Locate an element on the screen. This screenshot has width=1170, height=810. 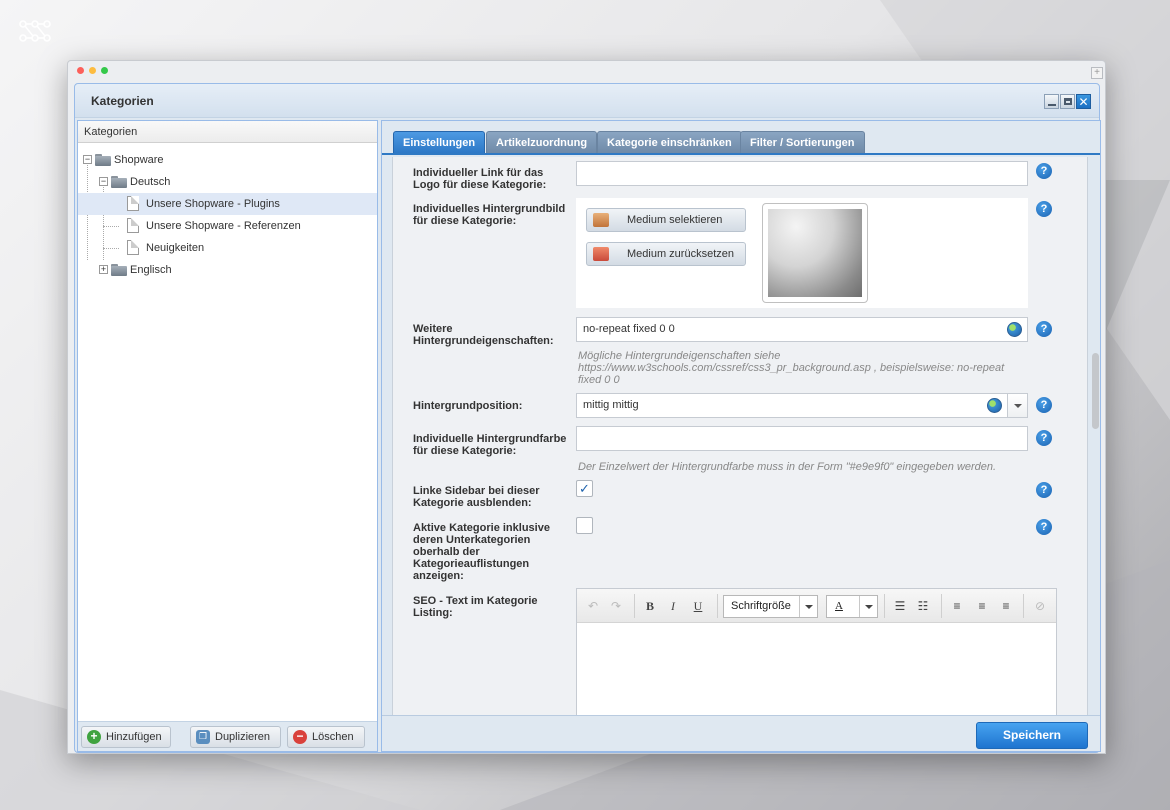
hide-sidebar-checkbox: ✓ is located at coordinates (584, 488).